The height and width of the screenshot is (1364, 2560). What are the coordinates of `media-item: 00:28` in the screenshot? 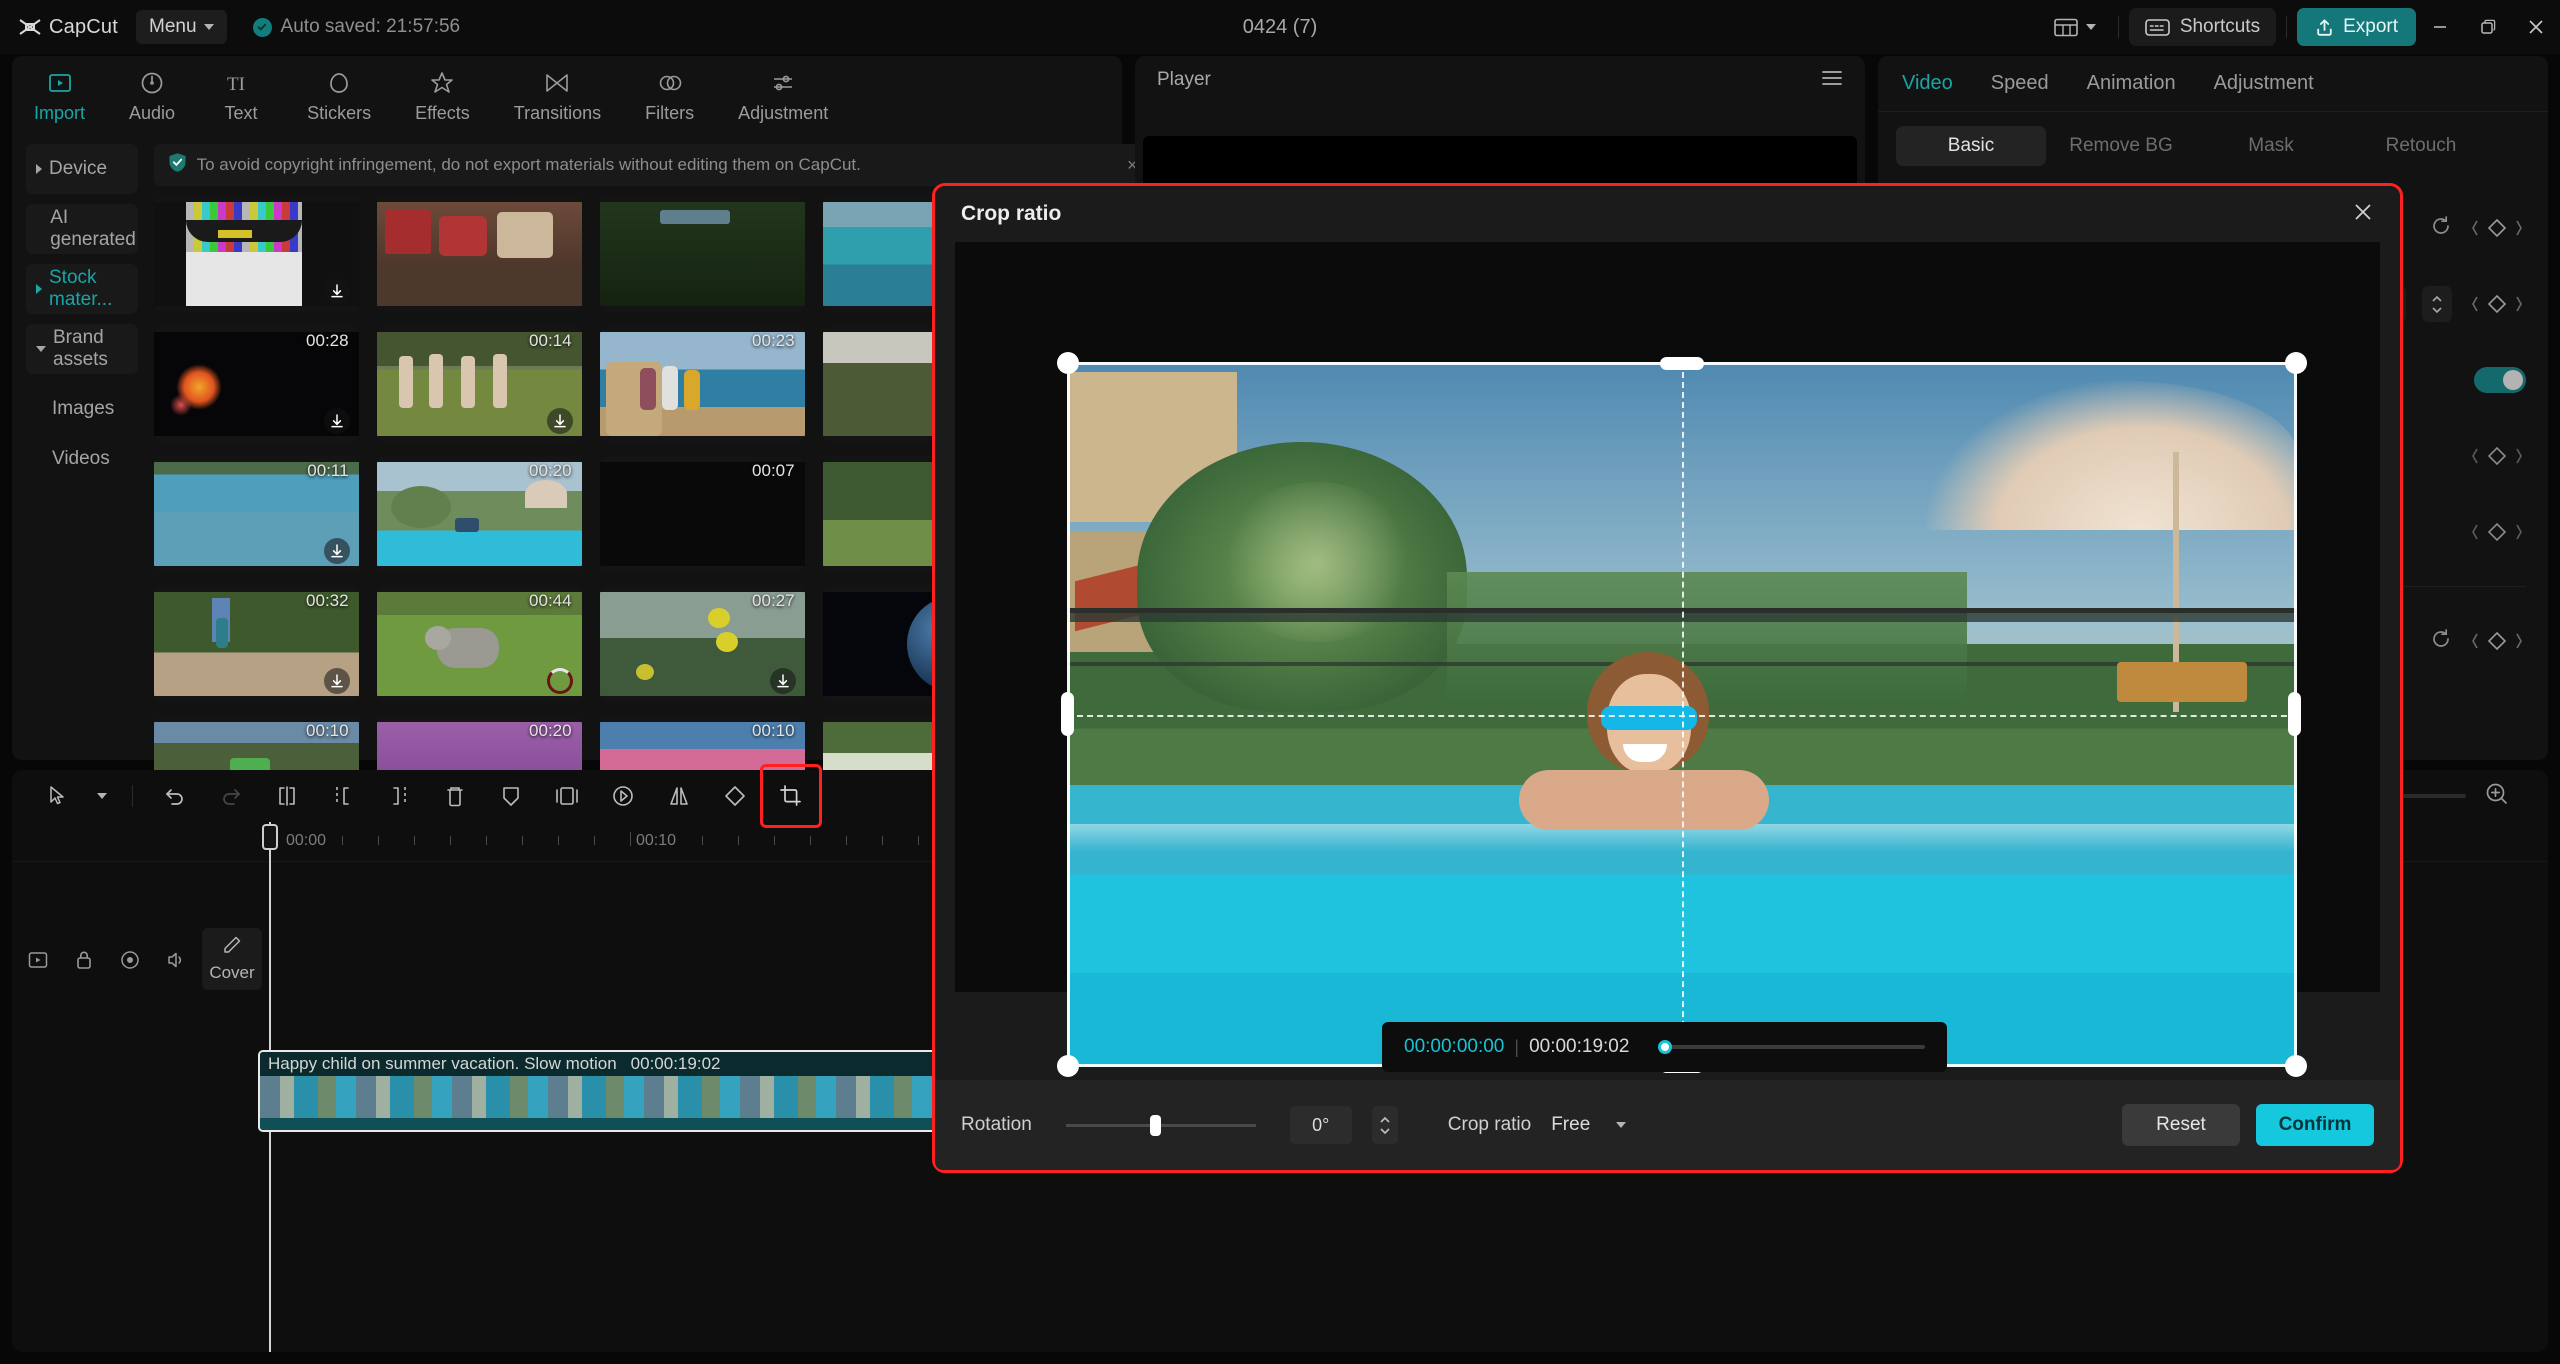 It's located at (256, 384).